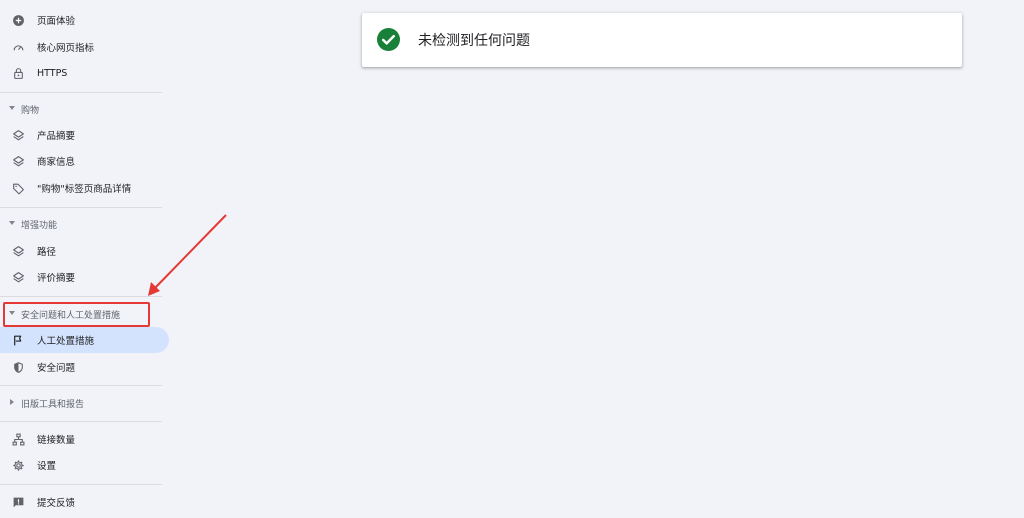 Image resolution: width=1024 pixels, height=518 pixels. I want to click on sidebar-item-label: 链接数量, so click(56, 440).